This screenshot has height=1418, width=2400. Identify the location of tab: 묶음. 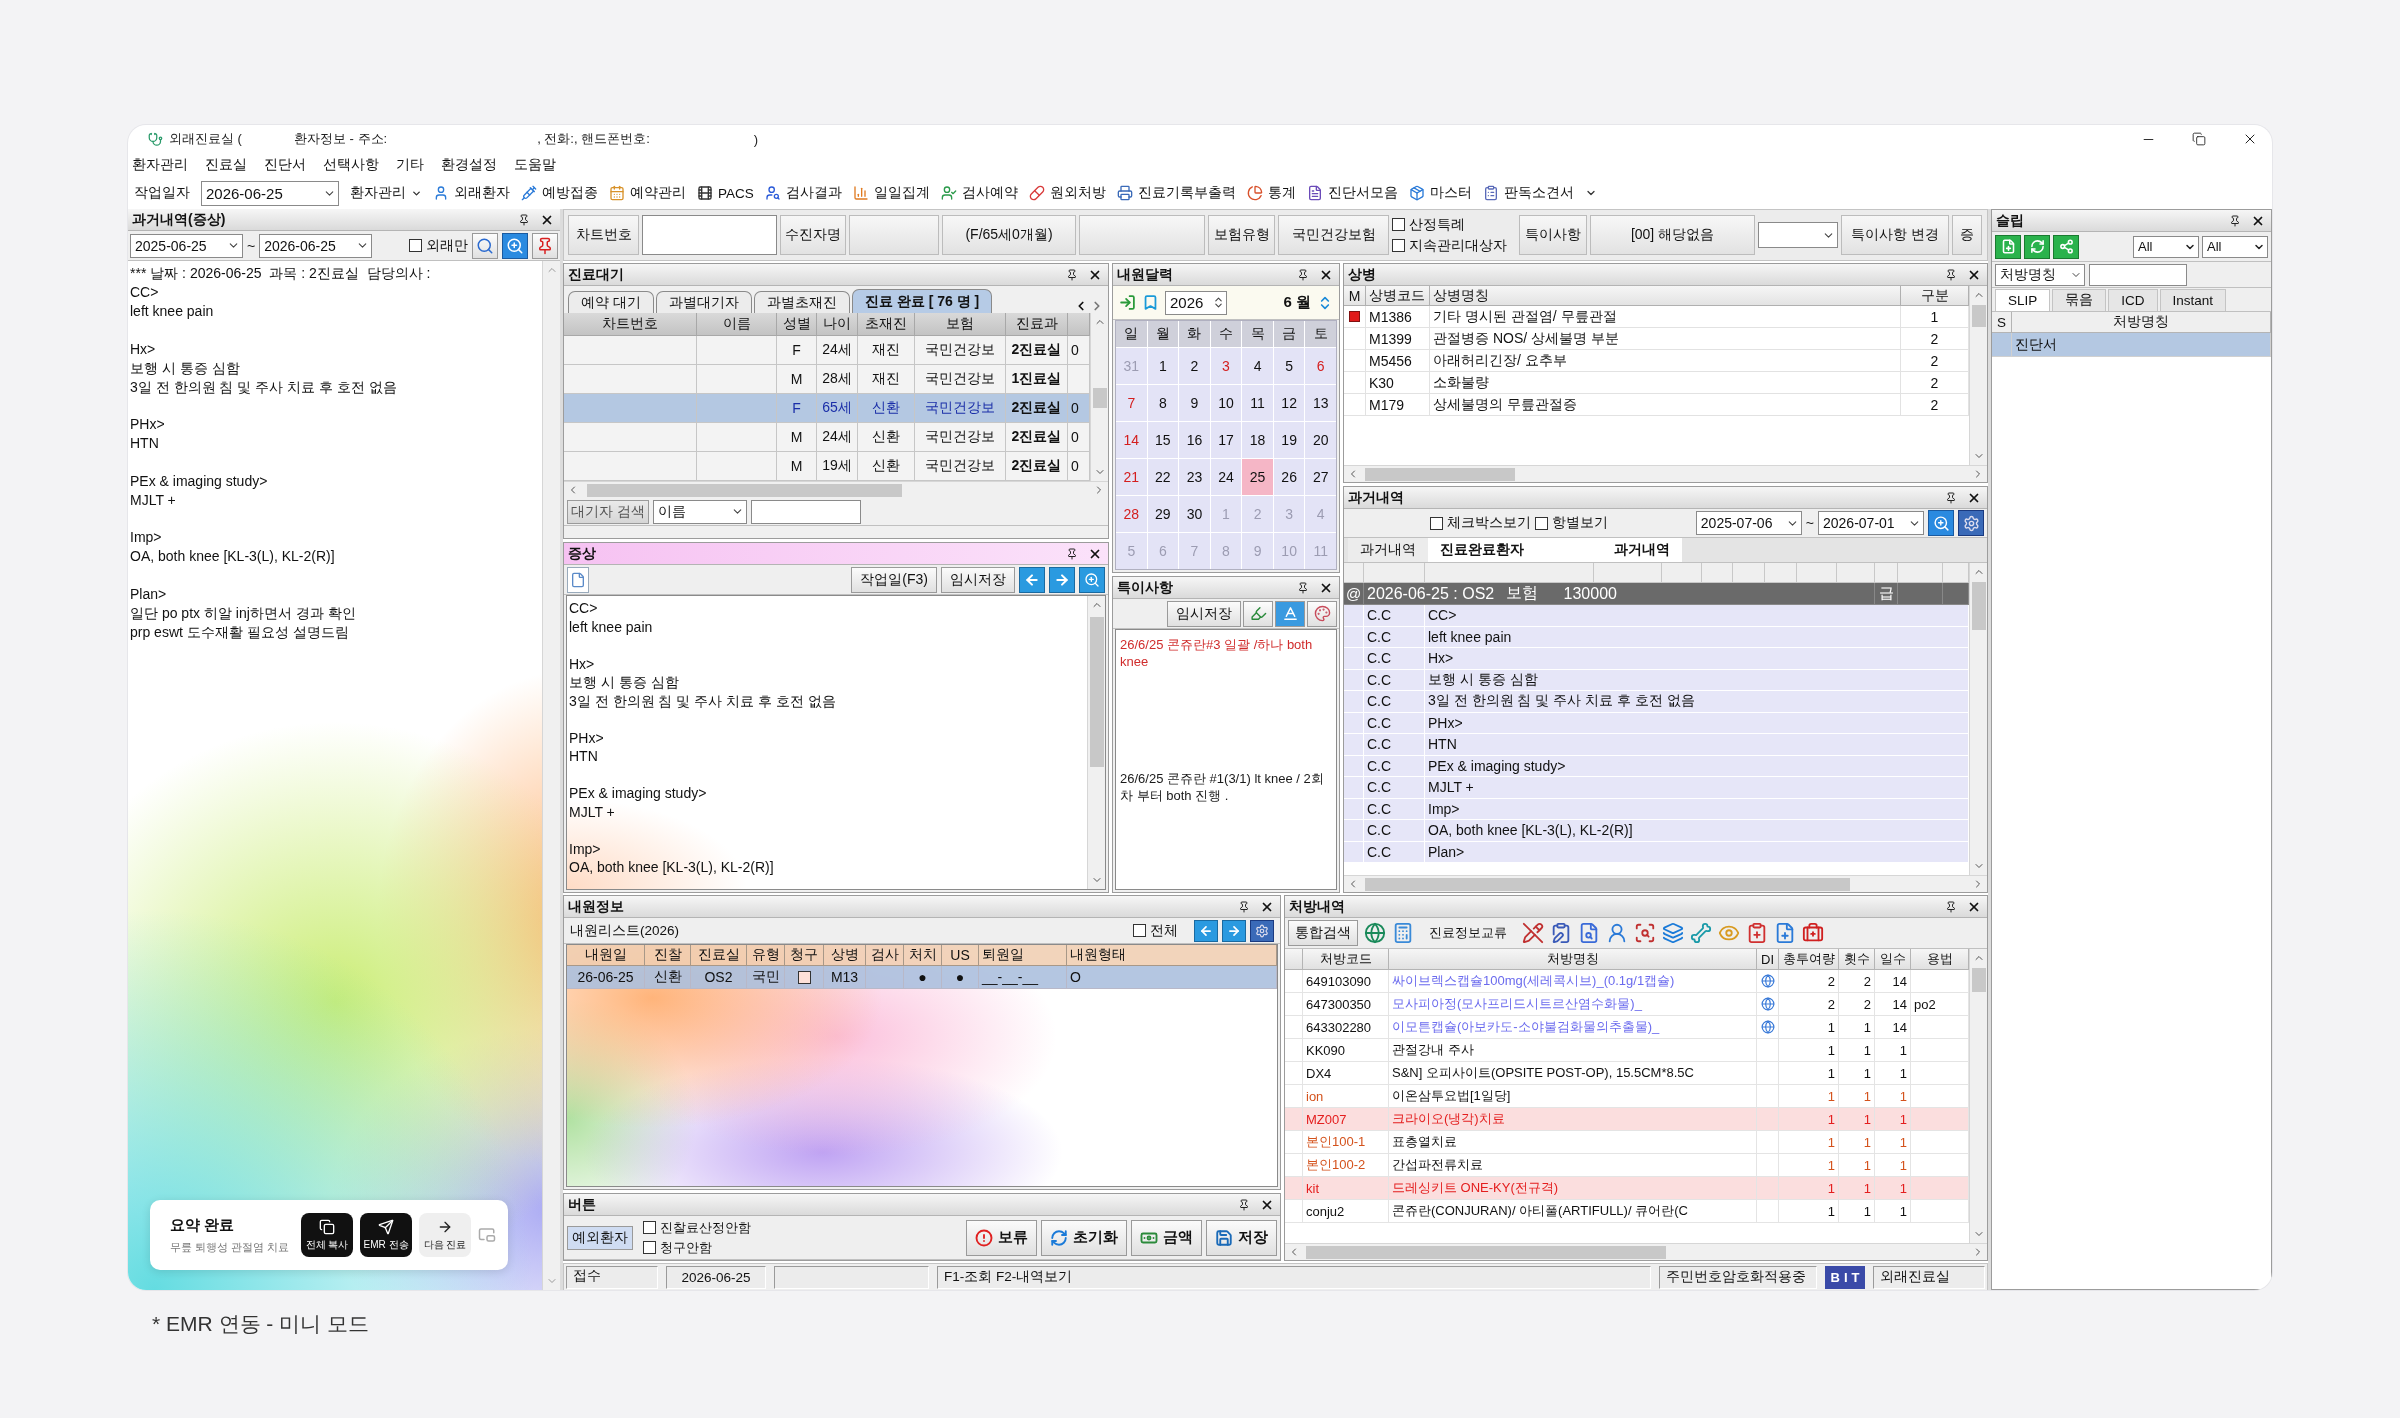
(2079, 299).